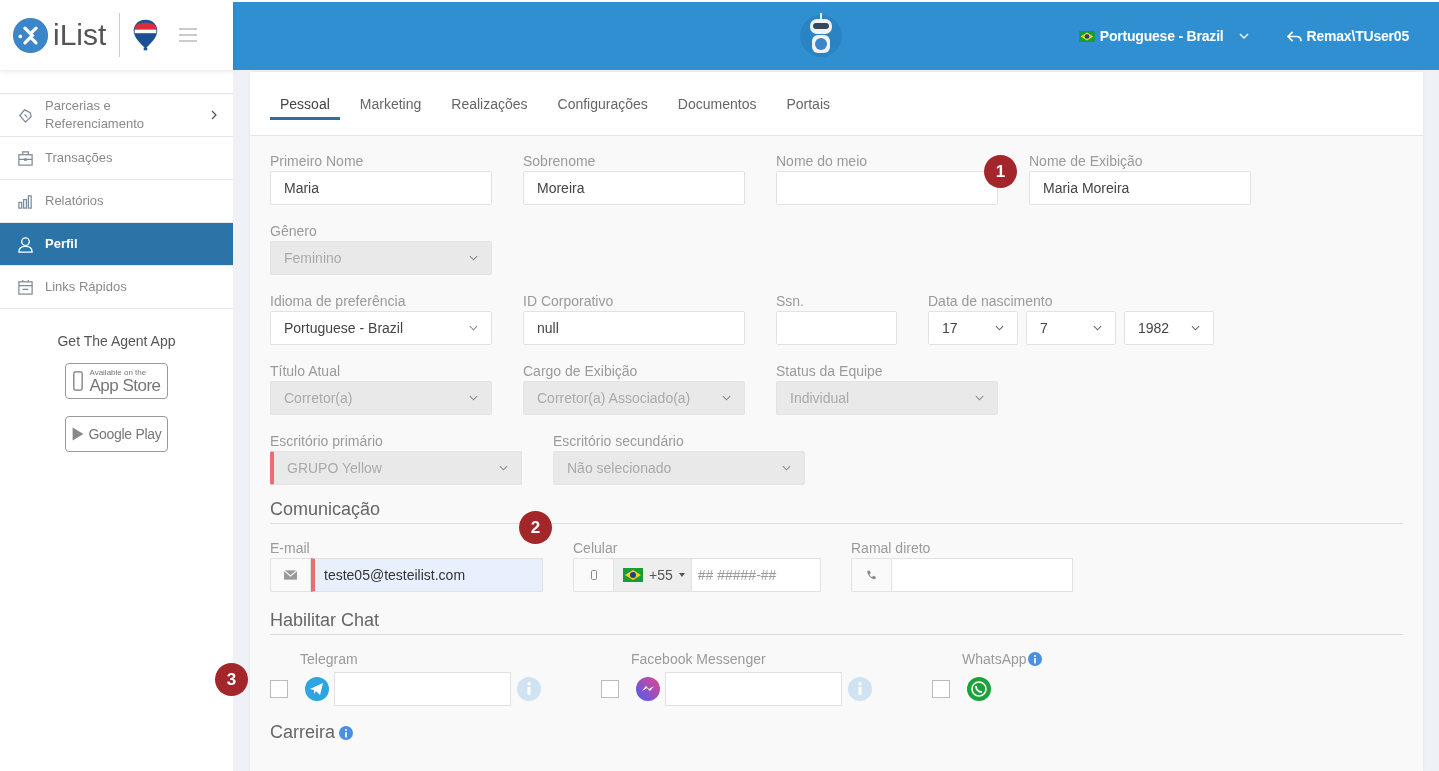 This screenshot has height=771, width=1439. Describe the element at coordinates (25, 244) in the screenshot. I see `person-icon` at that location.